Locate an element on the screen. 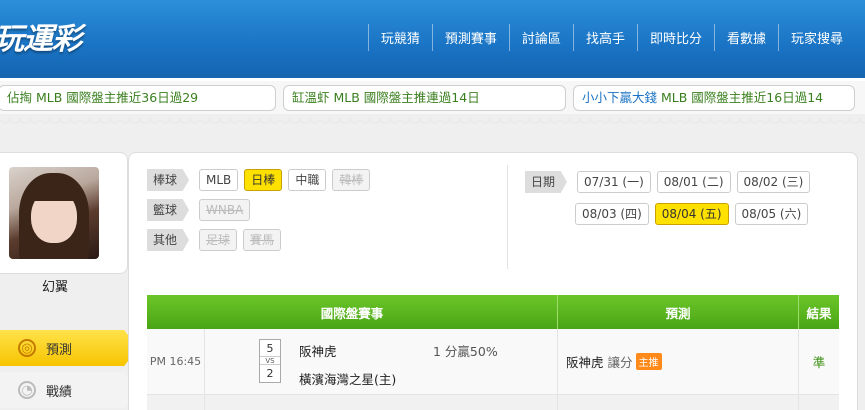 The height and width of the screenshot is (410, 865). odds: 1 分贏50% is located at coordinates (465, 351).